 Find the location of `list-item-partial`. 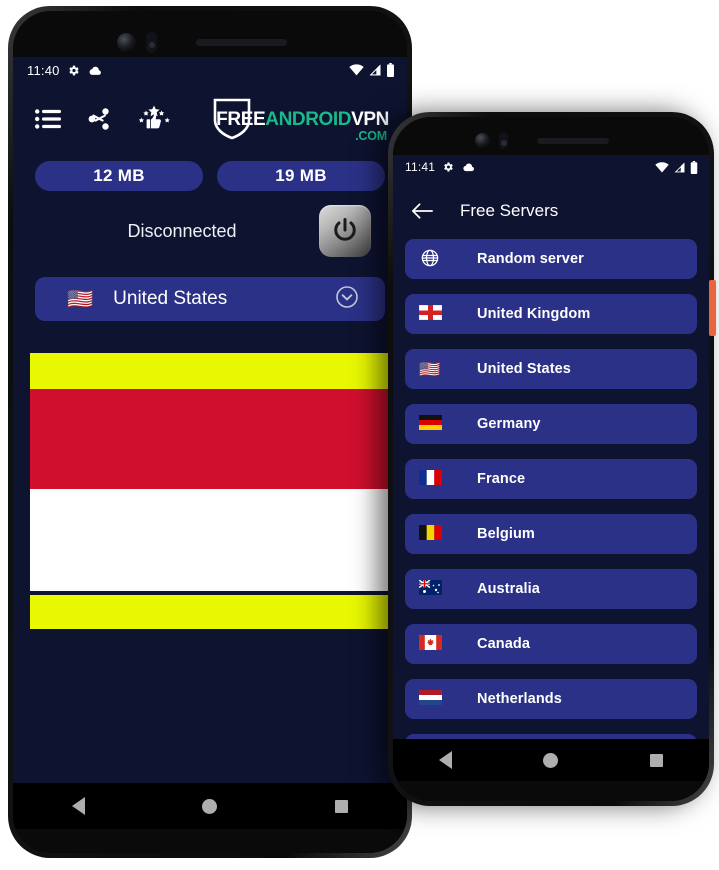

list-item-partial is located at coordinates (551, 736).